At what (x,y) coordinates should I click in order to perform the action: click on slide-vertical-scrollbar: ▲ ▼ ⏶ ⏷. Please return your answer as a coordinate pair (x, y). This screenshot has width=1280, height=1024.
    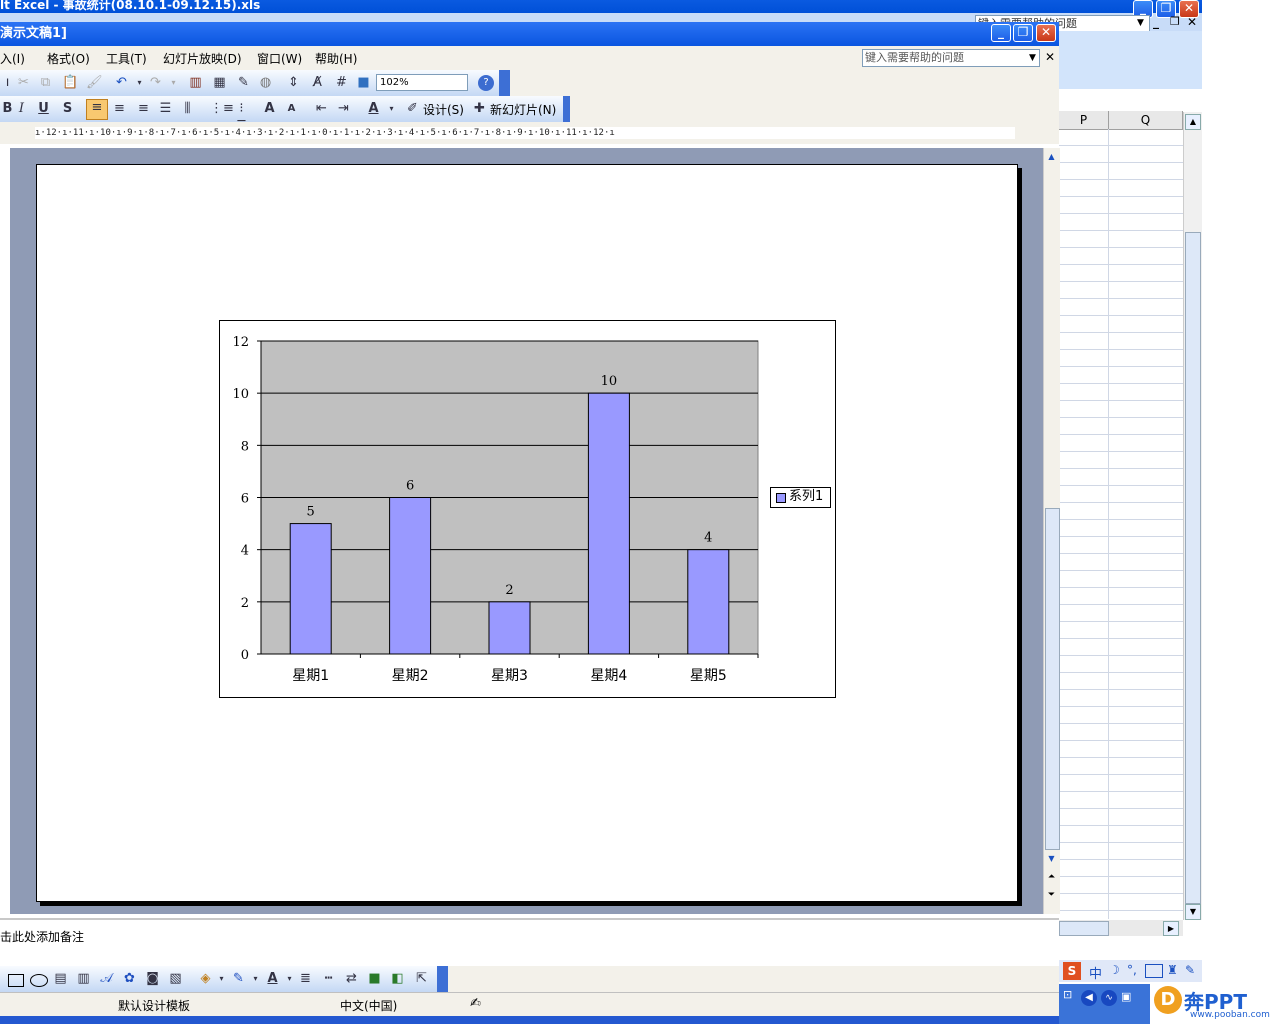
    Looking at the image, I should click on (1051, 531).